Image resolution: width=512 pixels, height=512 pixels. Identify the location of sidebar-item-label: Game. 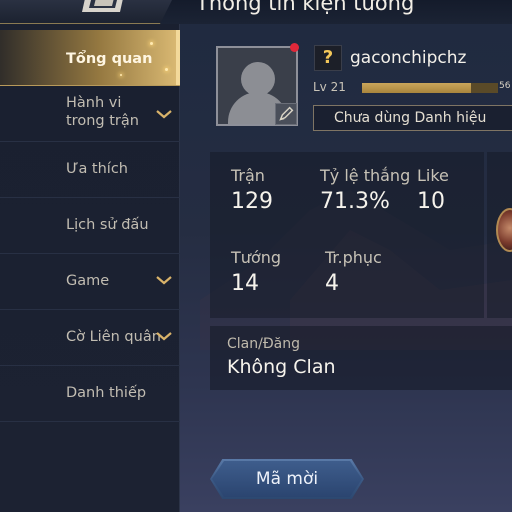
(88, 281).